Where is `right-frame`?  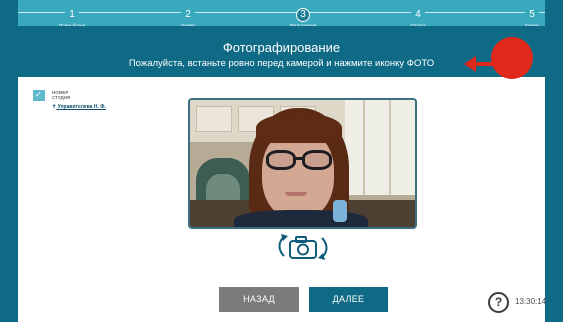 right-frame is located at coordinates (554, 161).